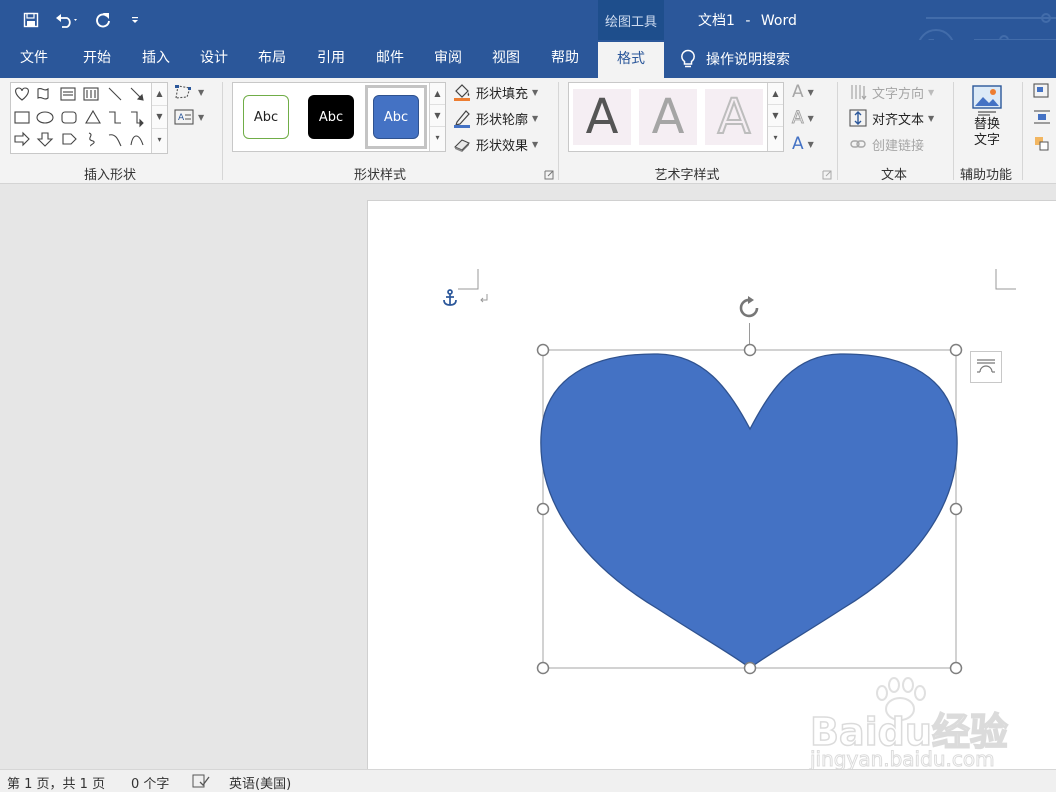 This screenshot has width=1056, height=792. Describe the element at coordinates (775, 138) in the screenshot. I see `more-wordart-icon: ▾` at that location.